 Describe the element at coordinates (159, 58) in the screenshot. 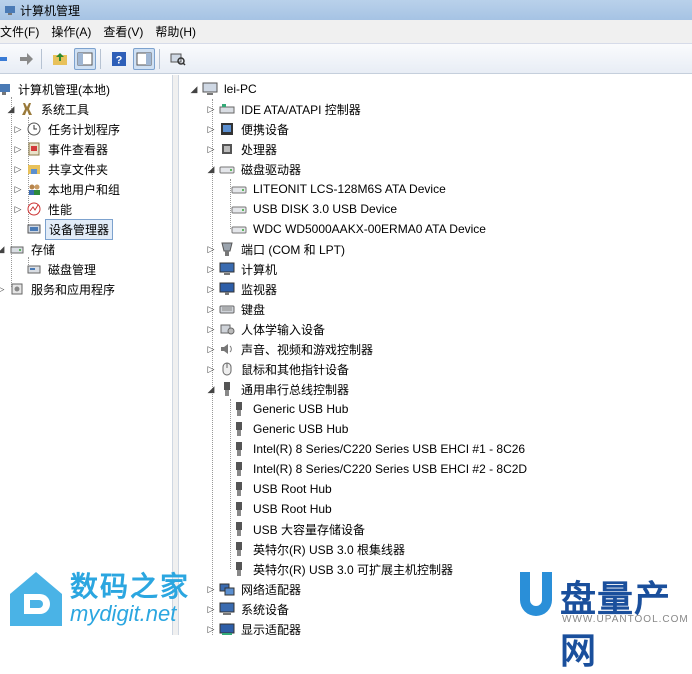

I see `toolbar-separator` at that location.